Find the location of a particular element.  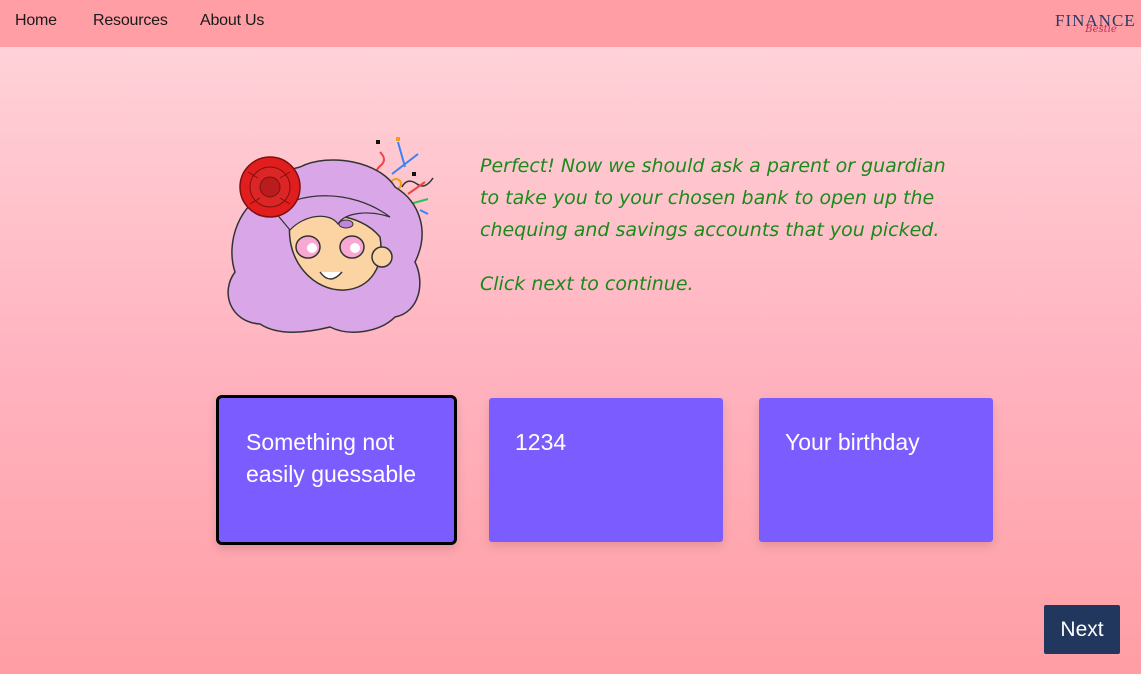

option-birthday: Your birthday is located at coordinates (876, 470).